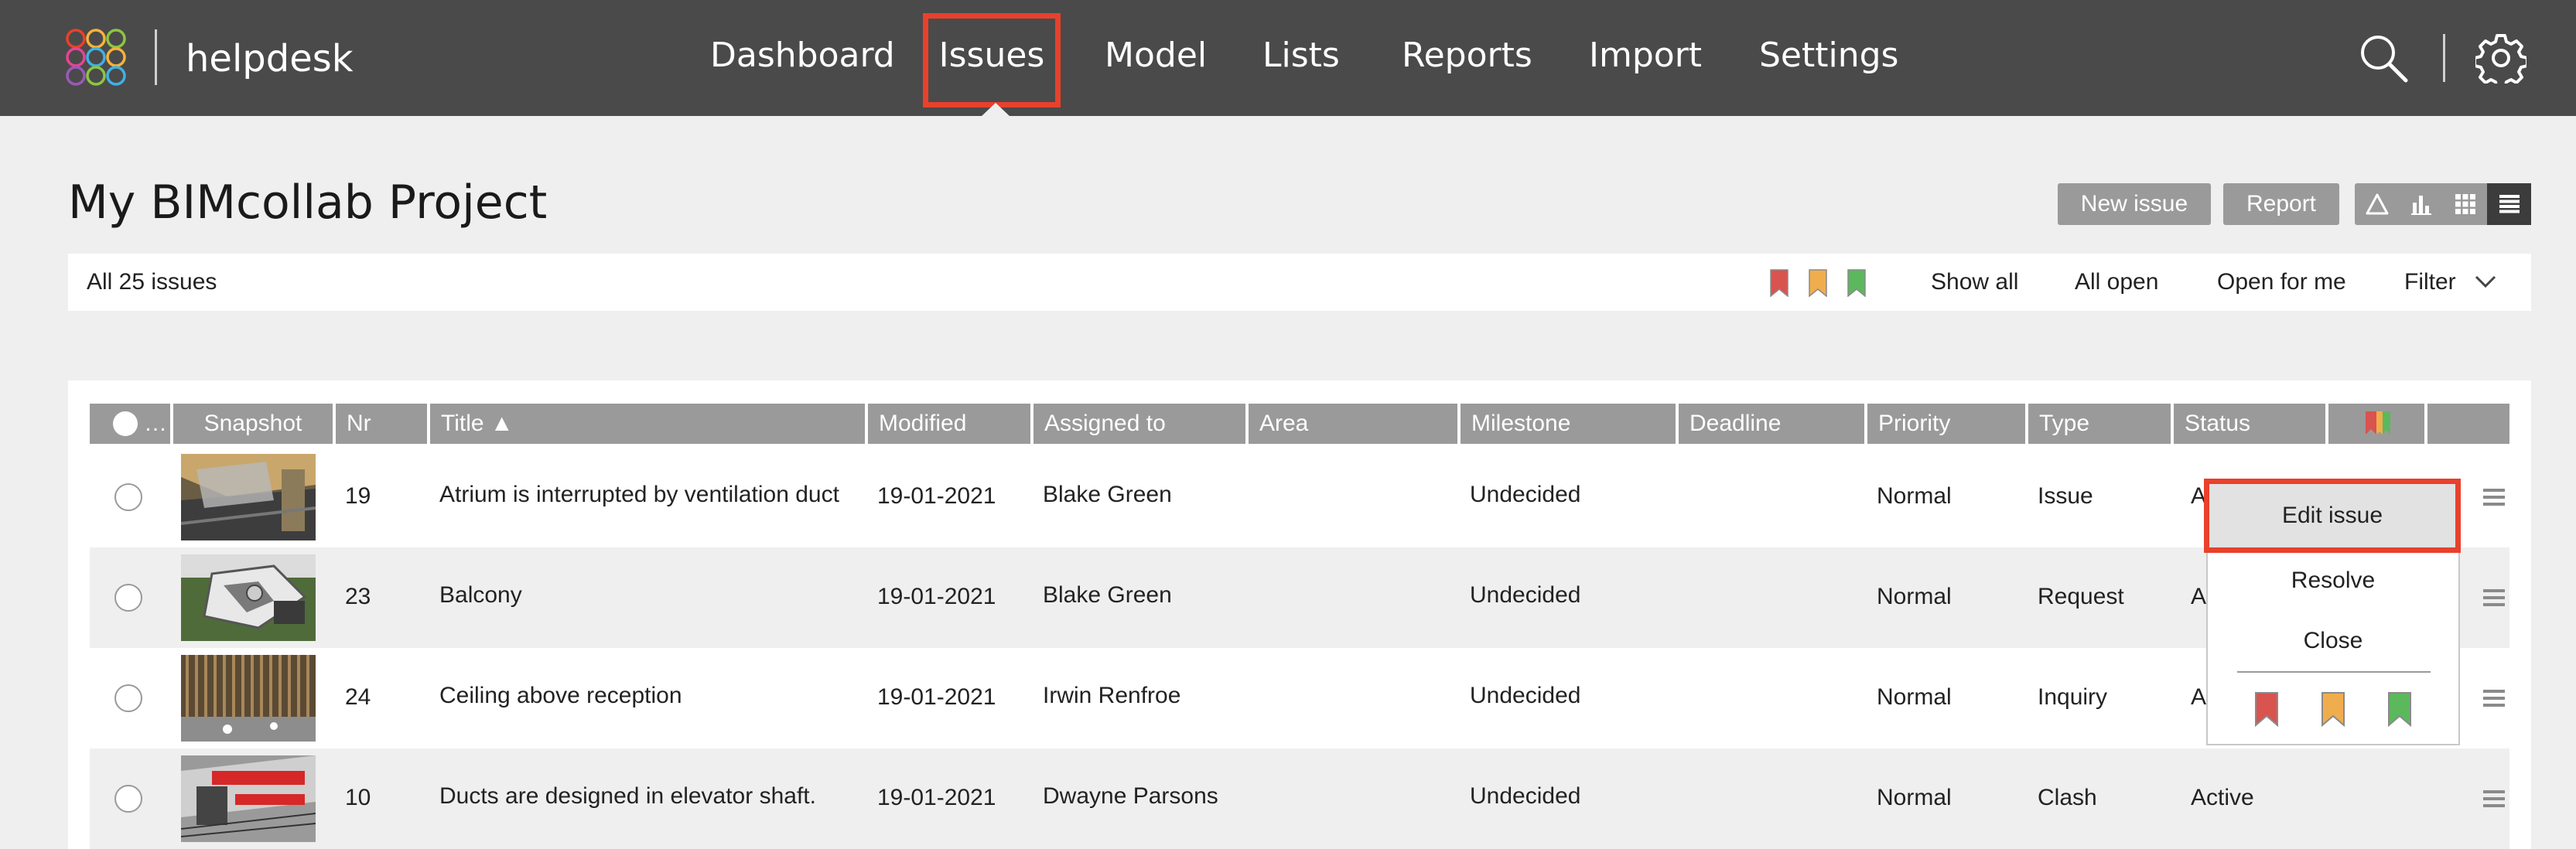  I want to click on list-view-button, so click(2509, 204).